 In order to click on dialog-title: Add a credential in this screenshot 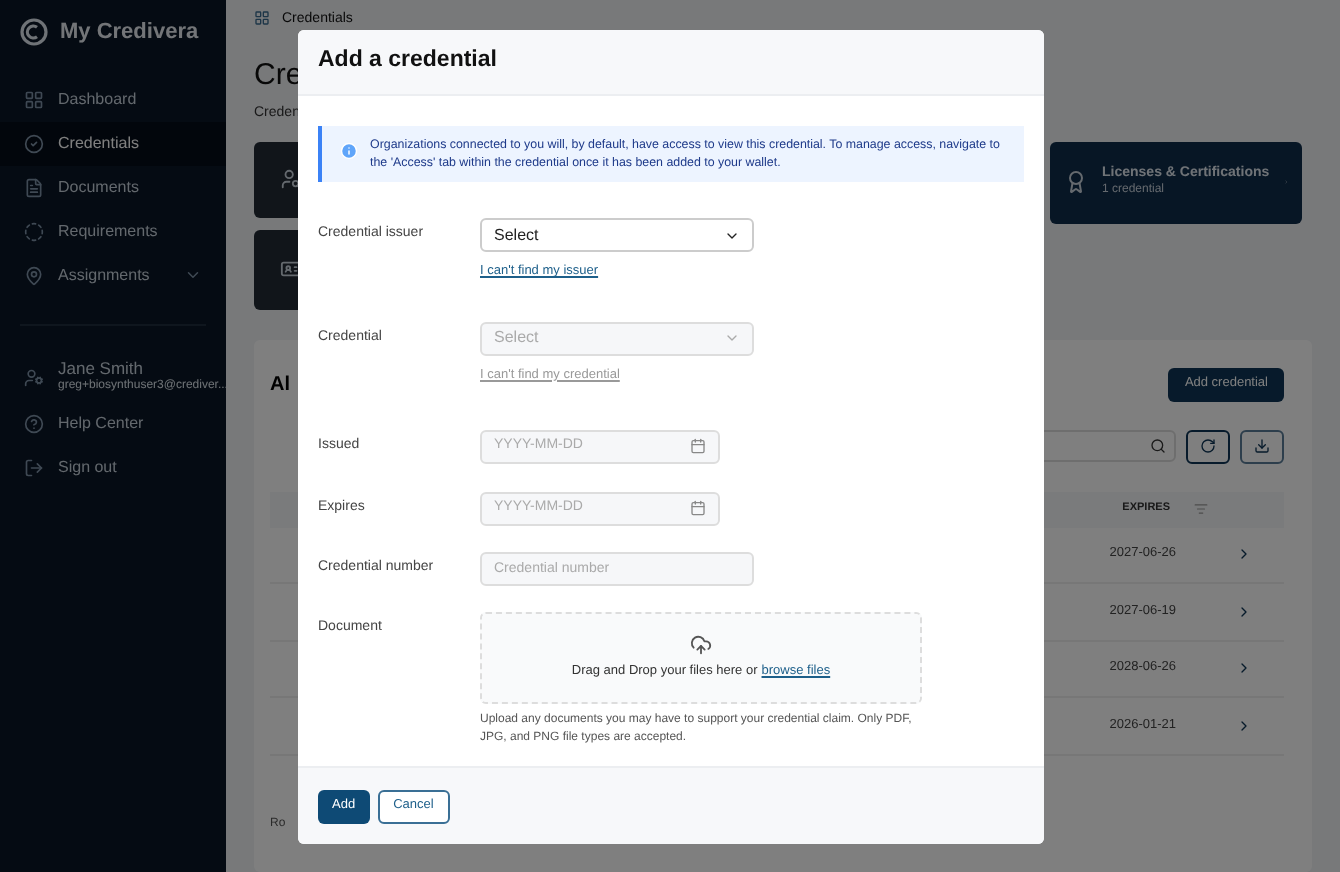, I will do `click(407, 61)`.